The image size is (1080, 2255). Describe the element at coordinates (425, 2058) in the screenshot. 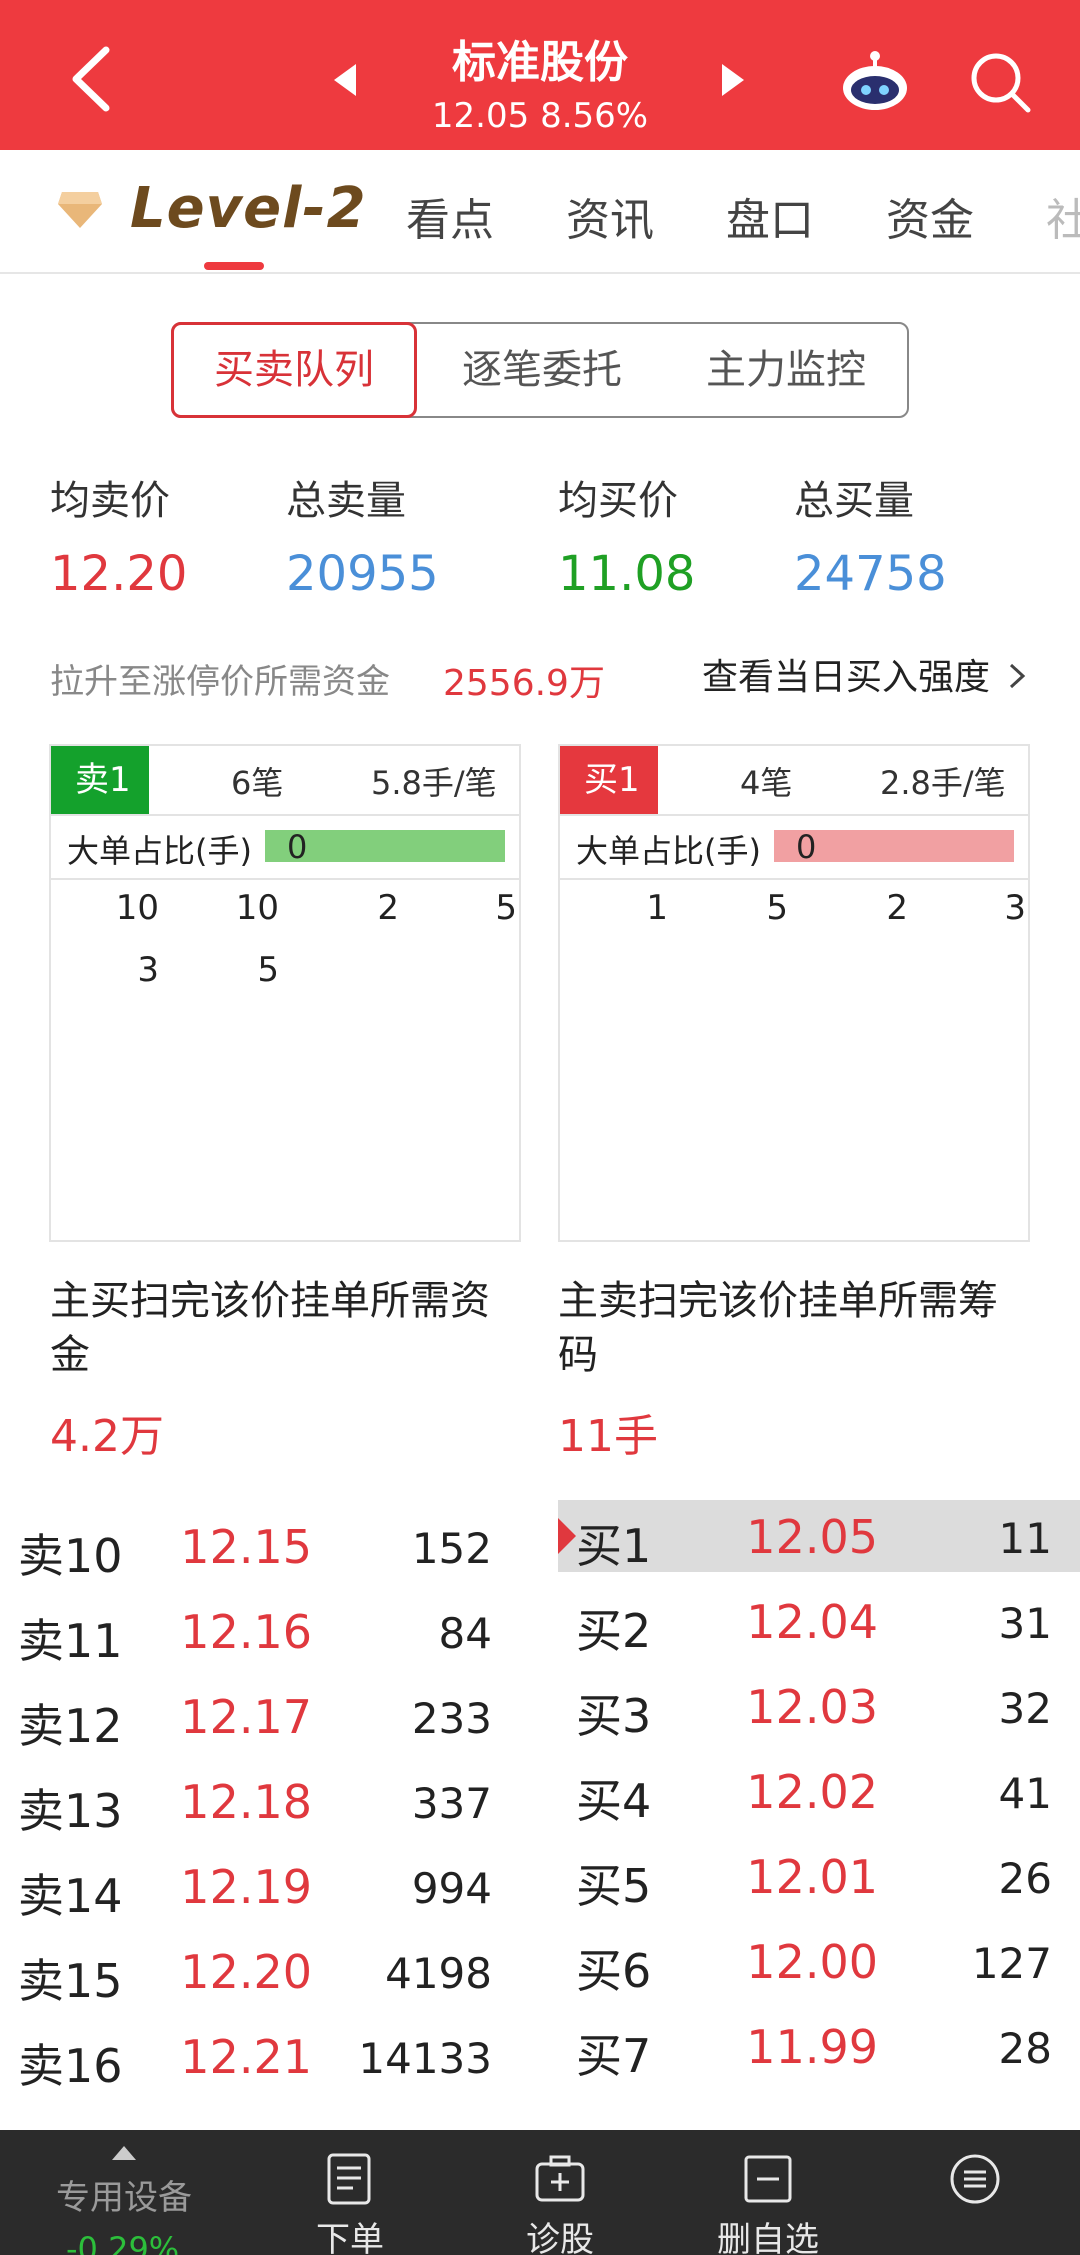

I see `sell-book-volume: 14133` at that location.